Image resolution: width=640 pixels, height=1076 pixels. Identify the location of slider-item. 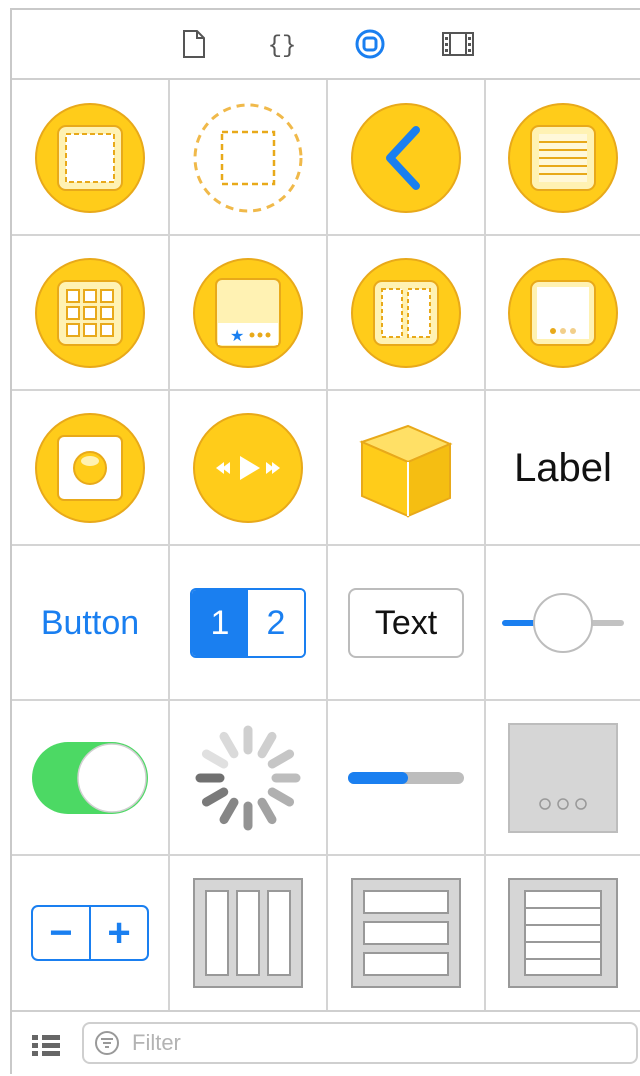
(563, 623).